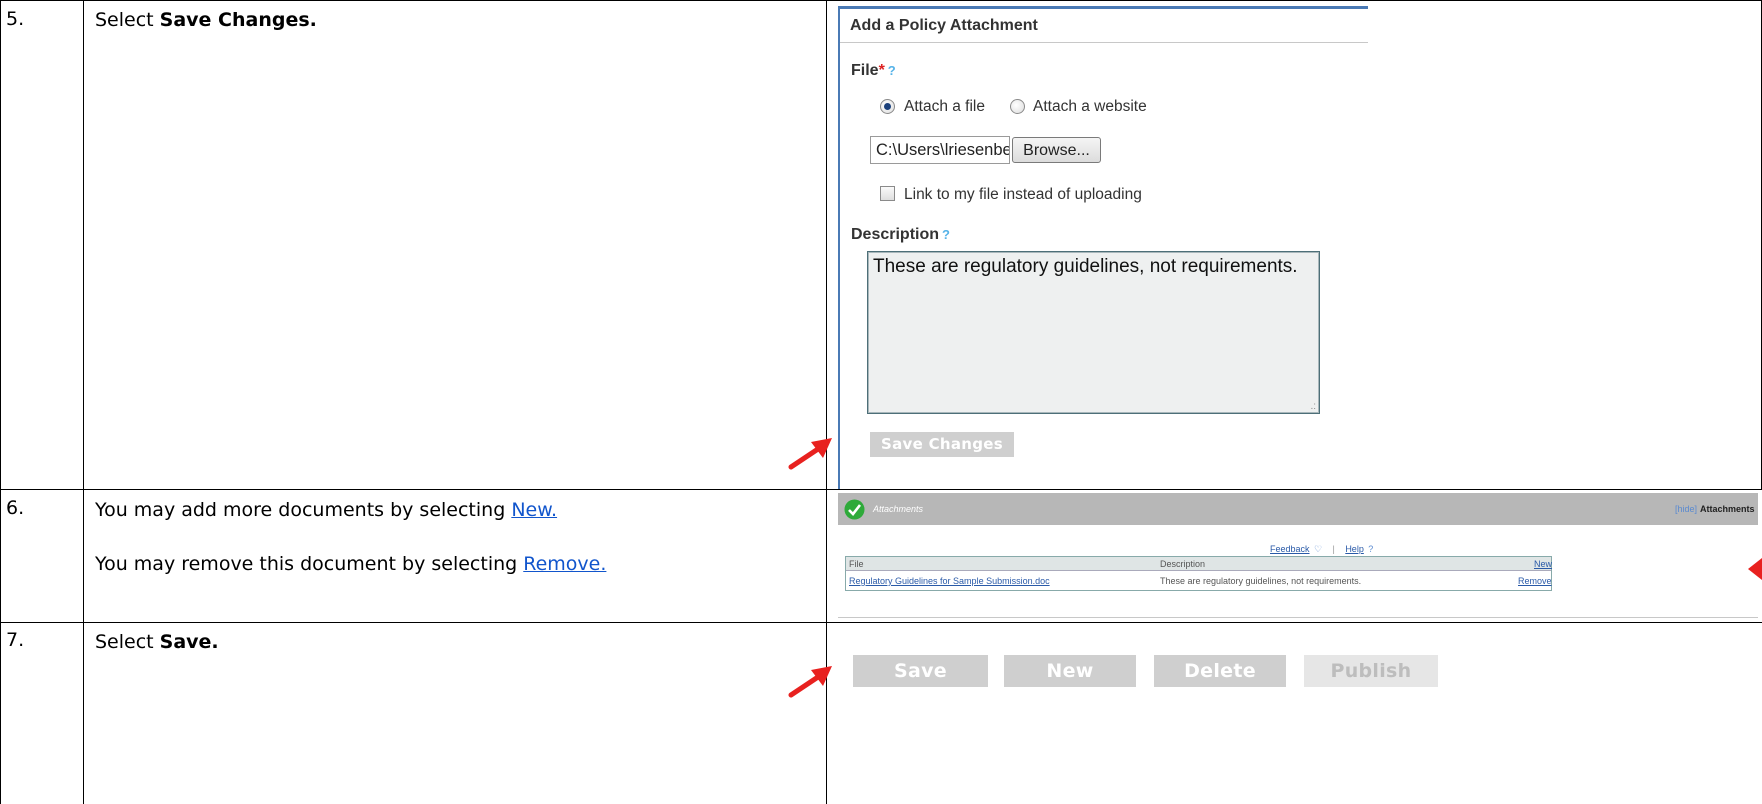 Image resolution: width=1762 pixels, height=804 pixels. I want to click on table-top-border, so click(881, 0).